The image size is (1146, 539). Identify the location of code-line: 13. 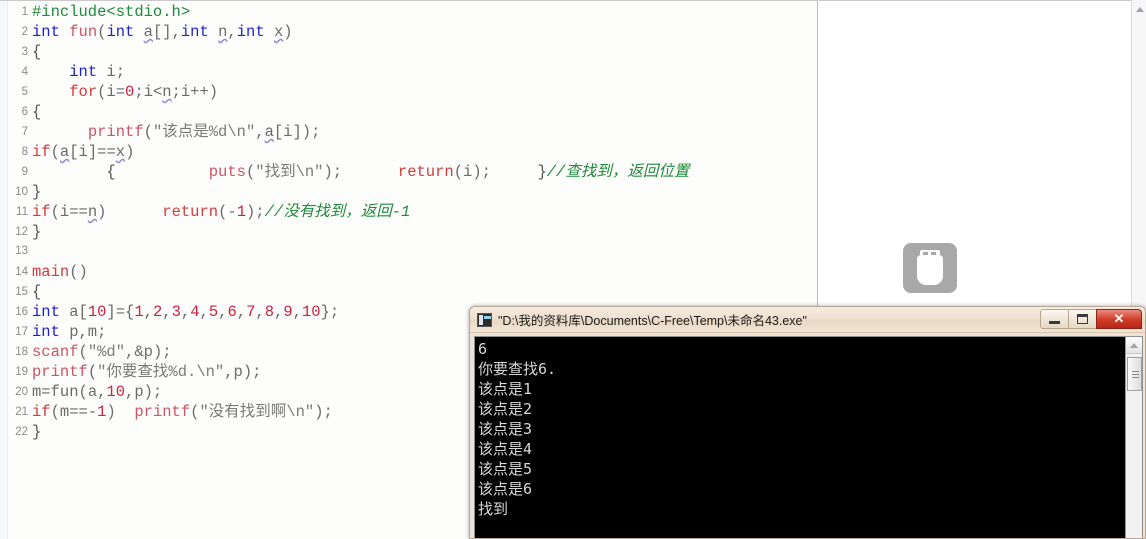
(412, 252).